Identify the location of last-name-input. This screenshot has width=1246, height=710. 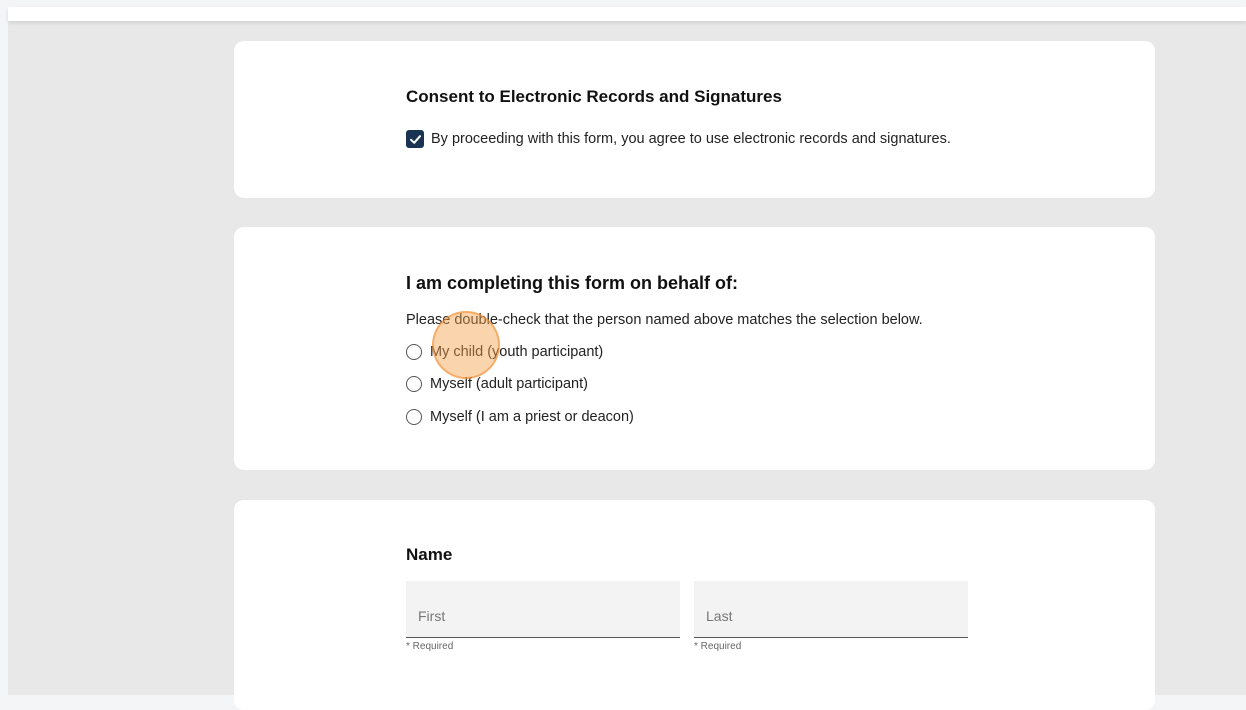
(831, 609).